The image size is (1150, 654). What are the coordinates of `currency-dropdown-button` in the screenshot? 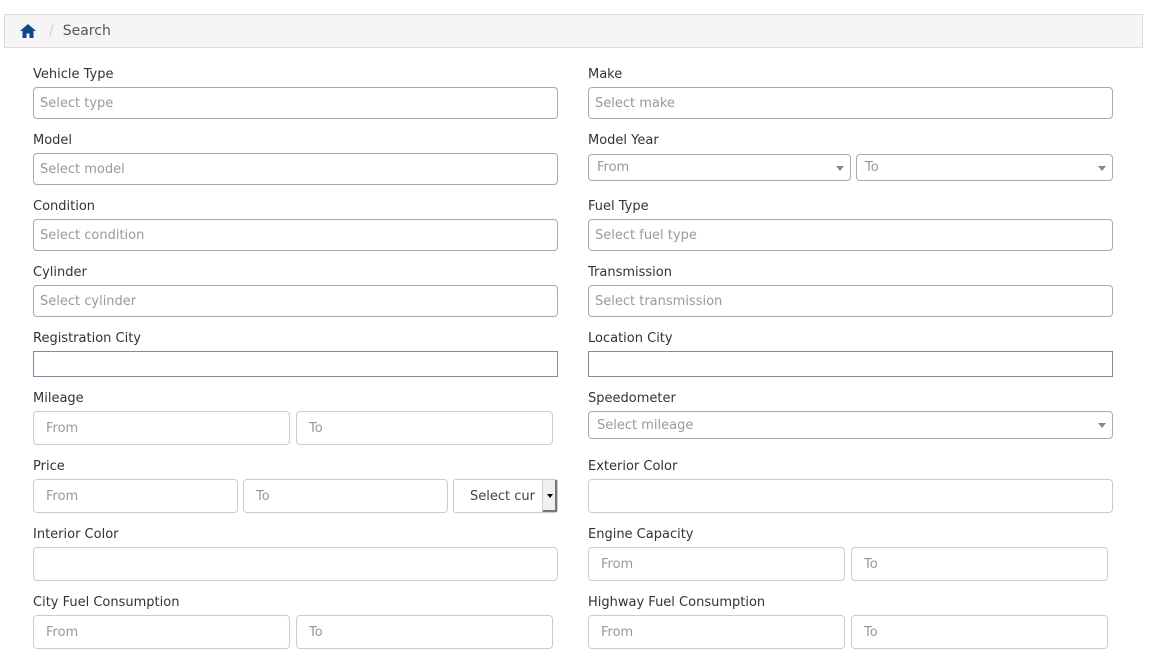 It's located at (549, 496).